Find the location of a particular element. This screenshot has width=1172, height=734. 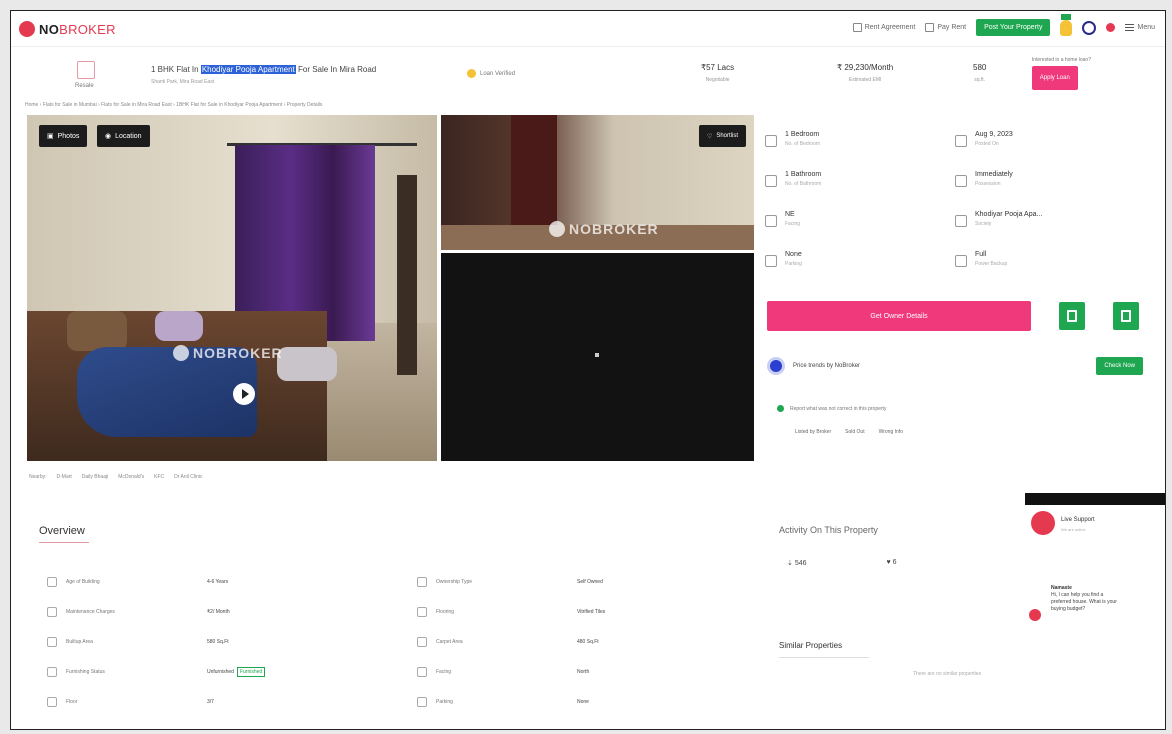

price-label: Negotiable is located at coordinates (717, 80).